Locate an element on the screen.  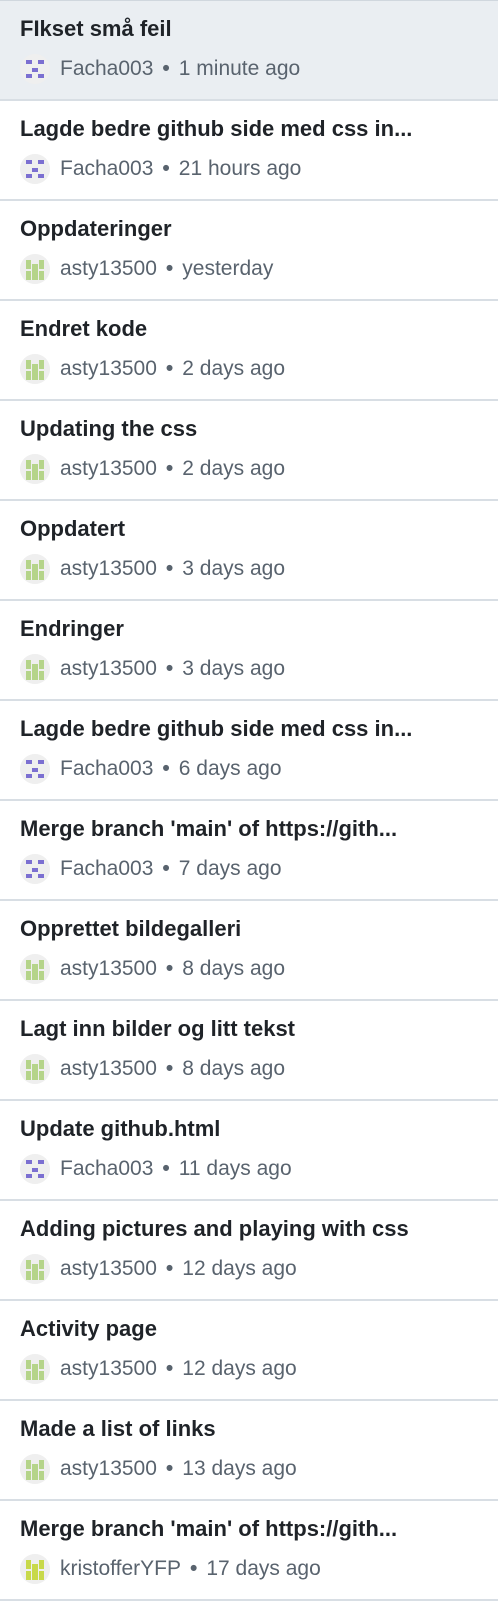
commit-title: Endringer is located at coordinates (72, 628).